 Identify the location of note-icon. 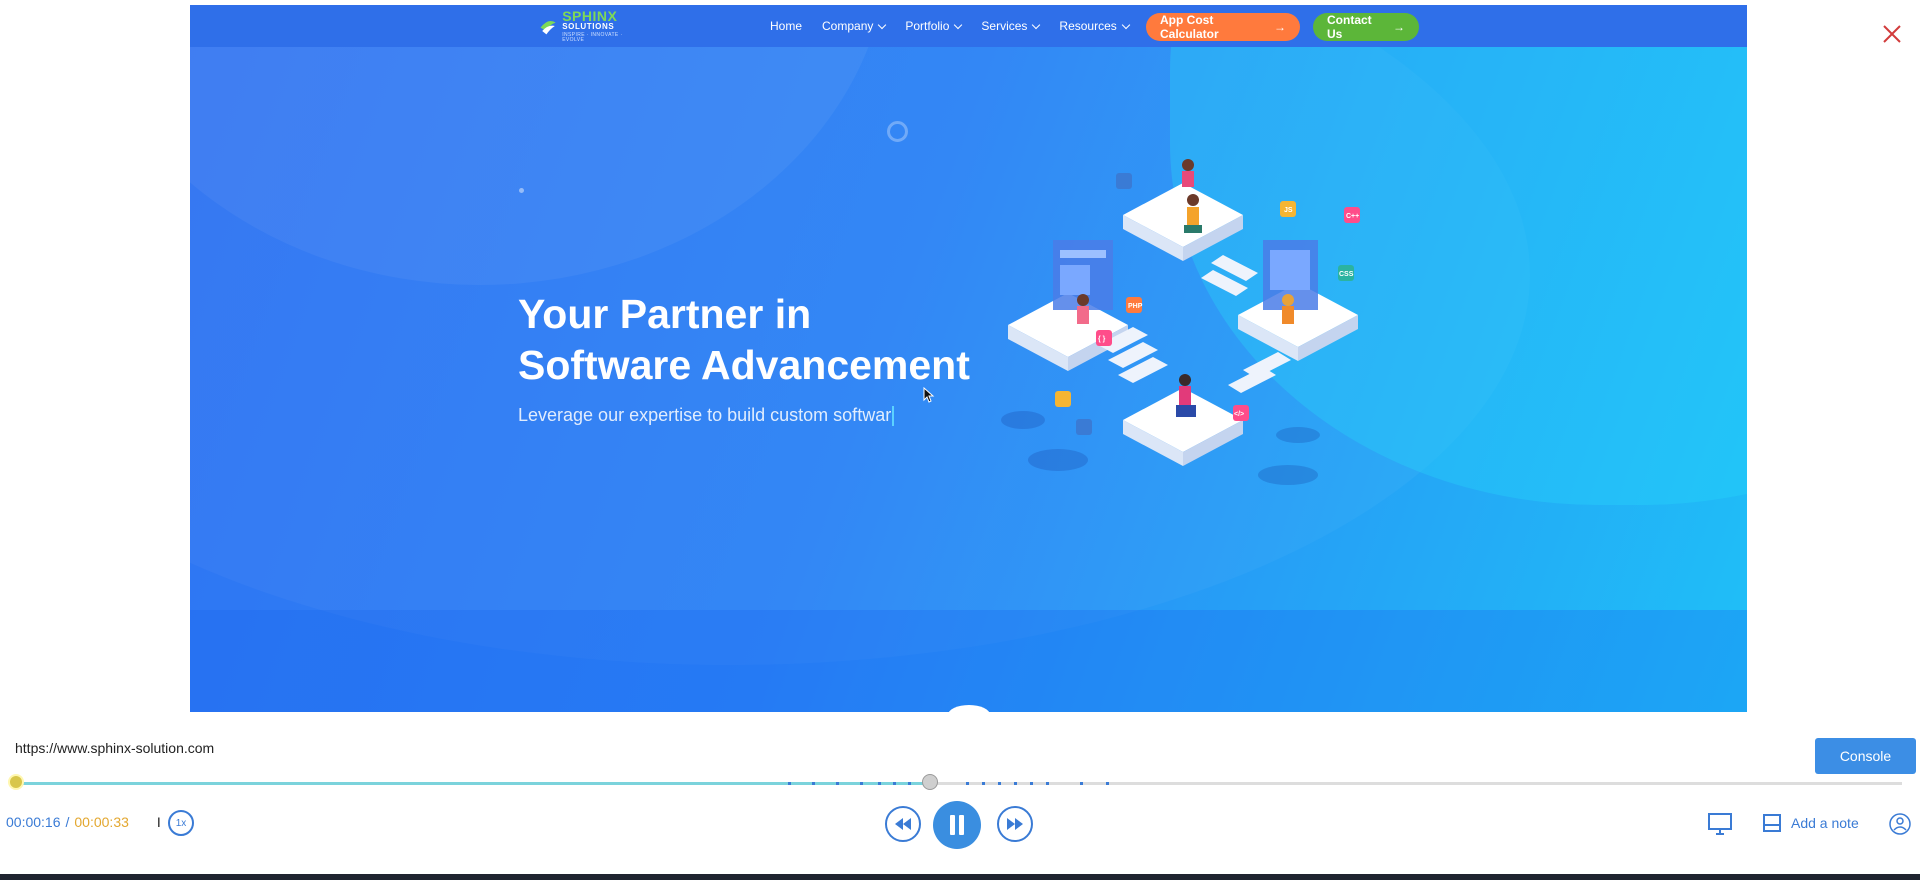
(1772, 823).